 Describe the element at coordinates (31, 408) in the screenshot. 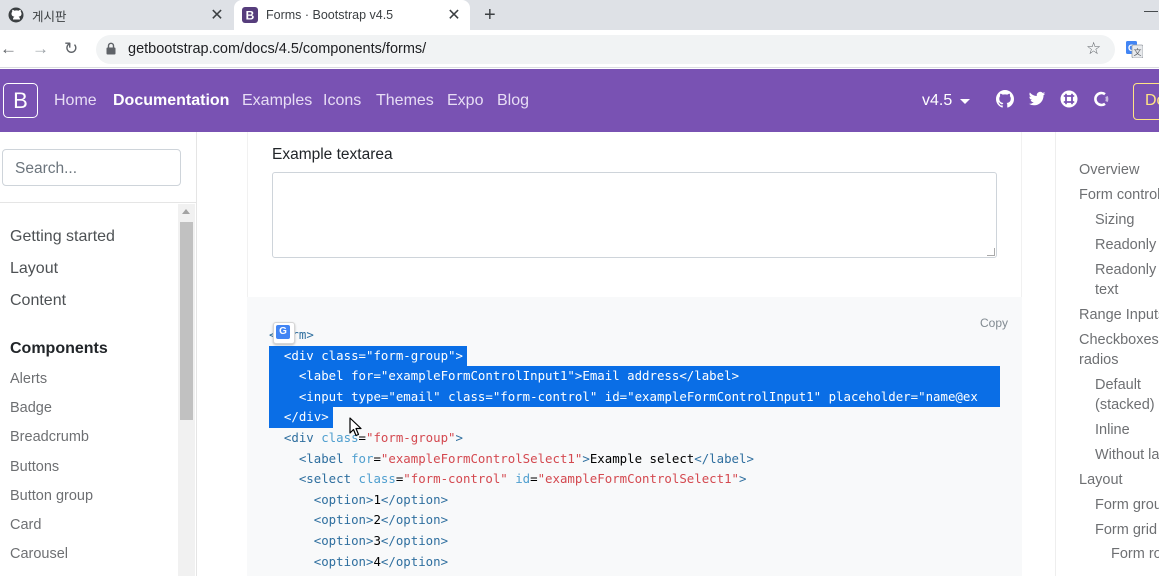

I see `sidebar-item-badge: Badge` at that location.